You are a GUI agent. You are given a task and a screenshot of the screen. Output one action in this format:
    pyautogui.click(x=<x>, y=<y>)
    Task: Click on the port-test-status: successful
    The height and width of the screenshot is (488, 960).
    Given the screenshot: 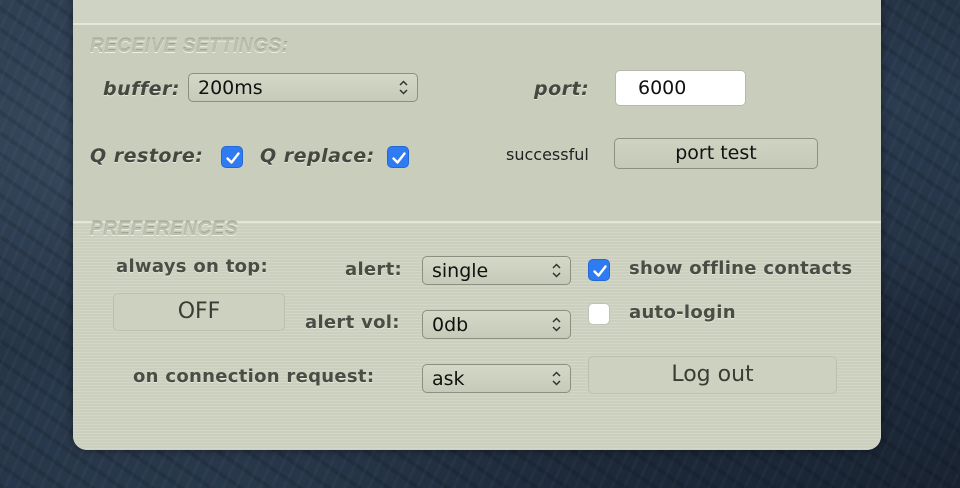 What is the action you would take?
    pyautogui.click(x=547, y=154)
    